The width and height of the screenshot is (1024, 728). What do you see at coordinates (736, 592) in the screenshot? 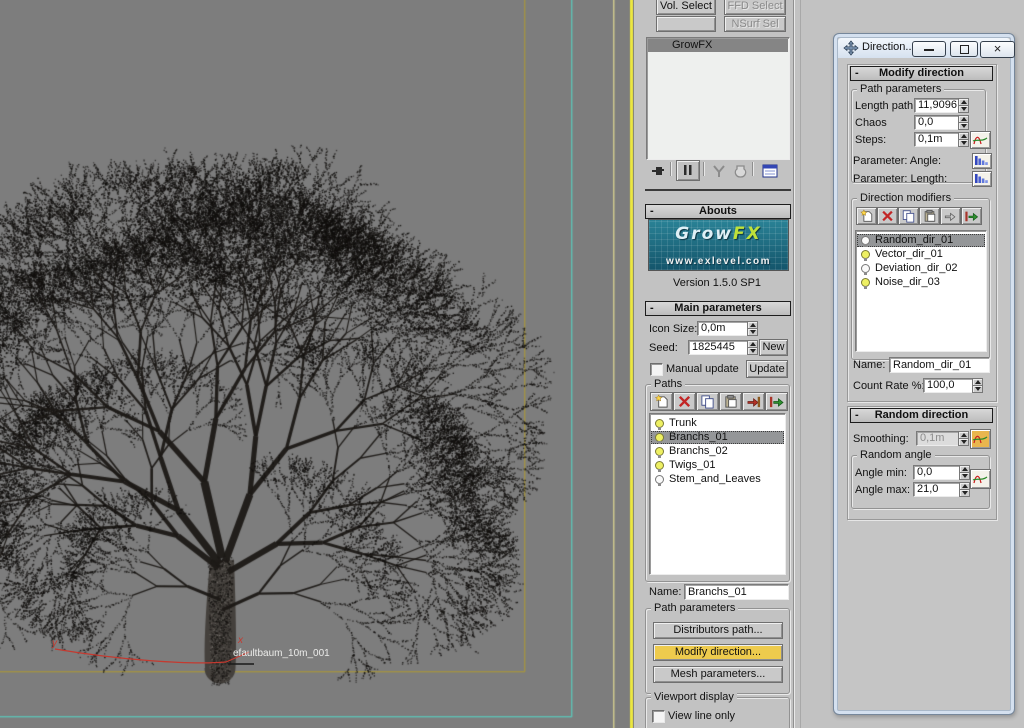
I see `path-name-field: Branchs_01` at bounding box center [736, 592].